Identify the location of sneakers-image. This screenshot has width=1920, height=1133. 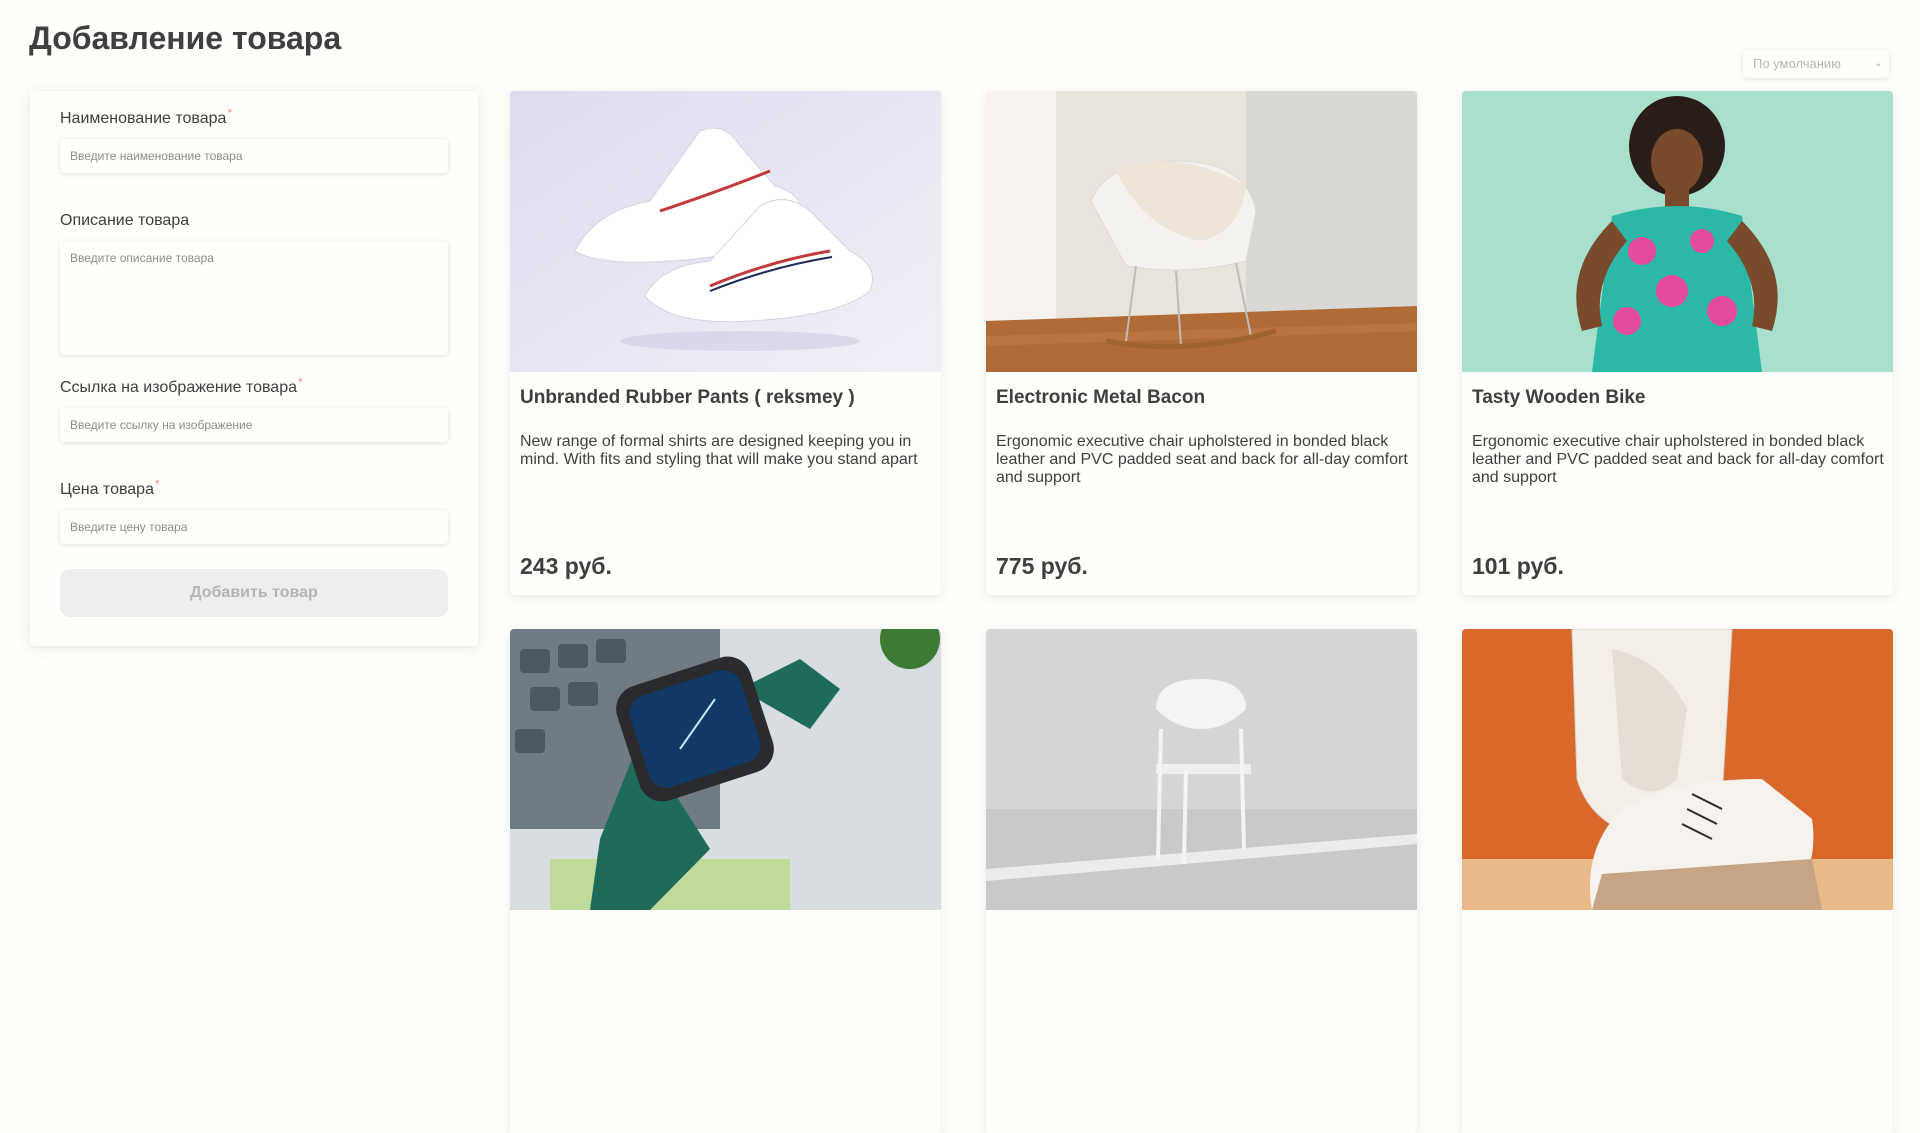
(725, 231).